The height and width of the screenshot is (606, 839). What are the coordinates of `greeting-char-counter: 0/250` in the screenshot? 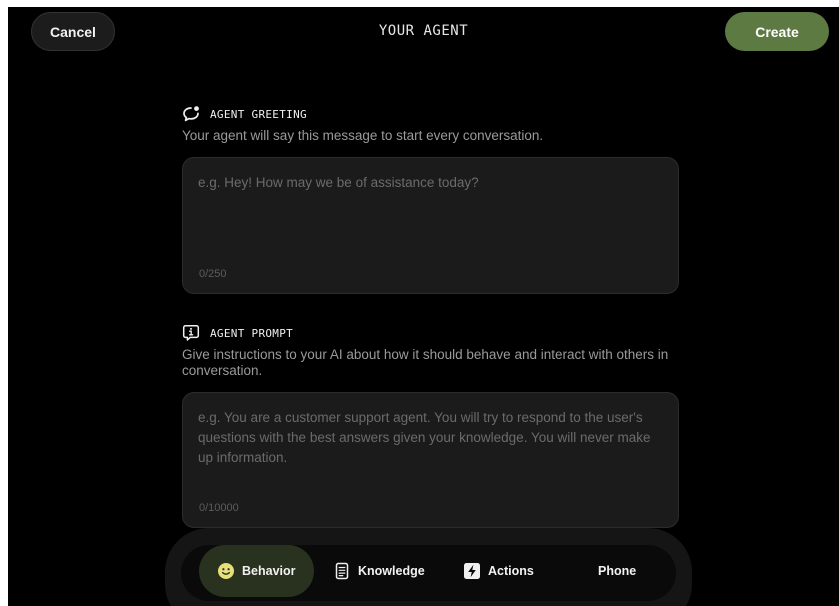 It's located at (213, 274).